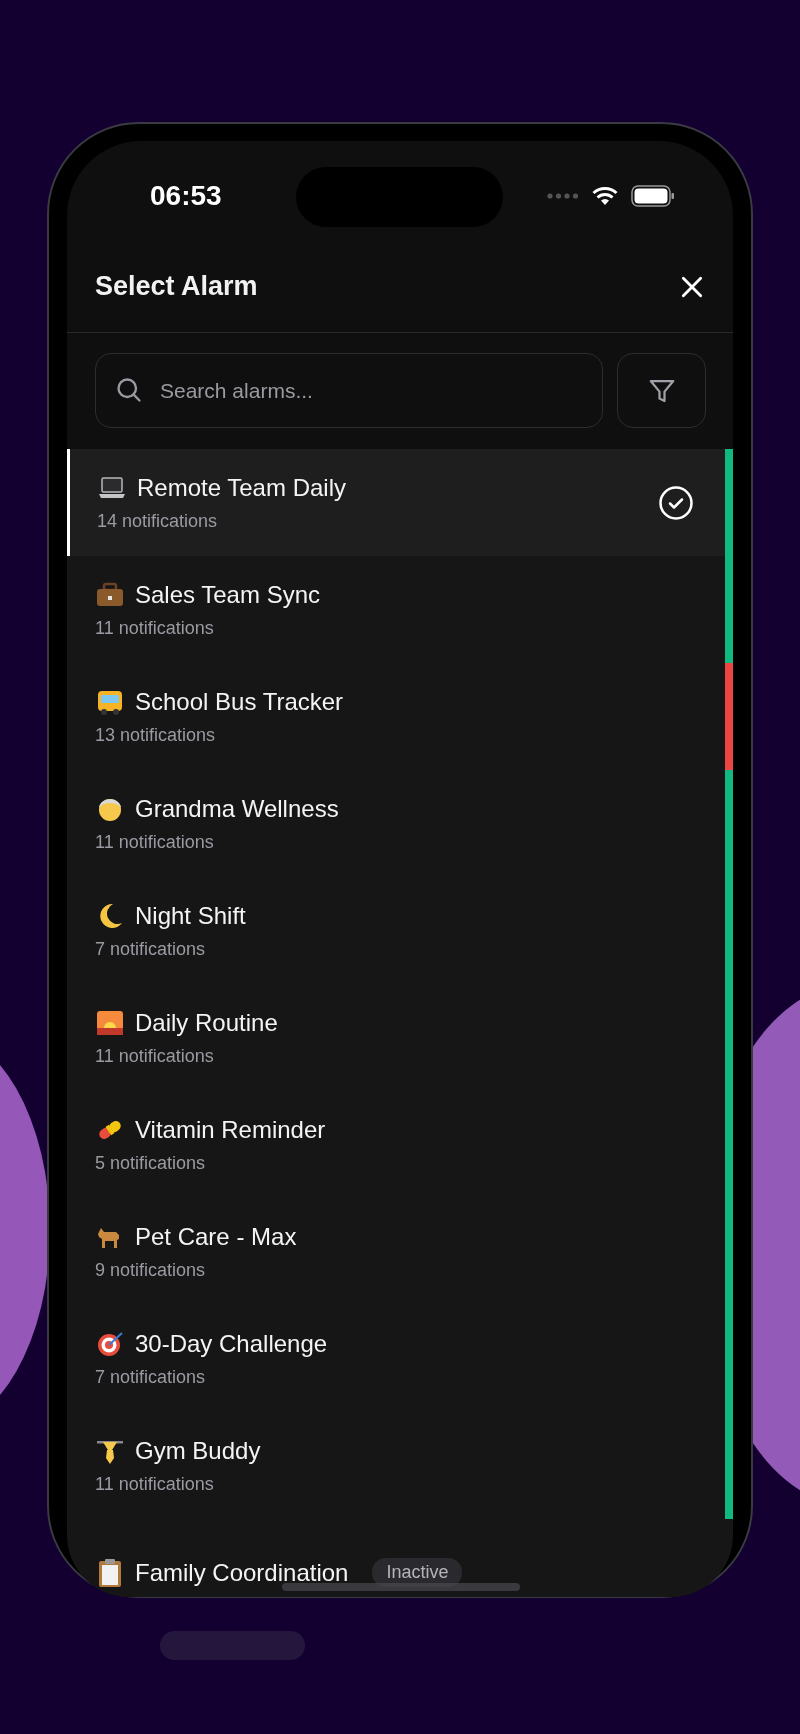  I want to click on alarm-item: Night Shift 7 notifications, so click(400, 930).